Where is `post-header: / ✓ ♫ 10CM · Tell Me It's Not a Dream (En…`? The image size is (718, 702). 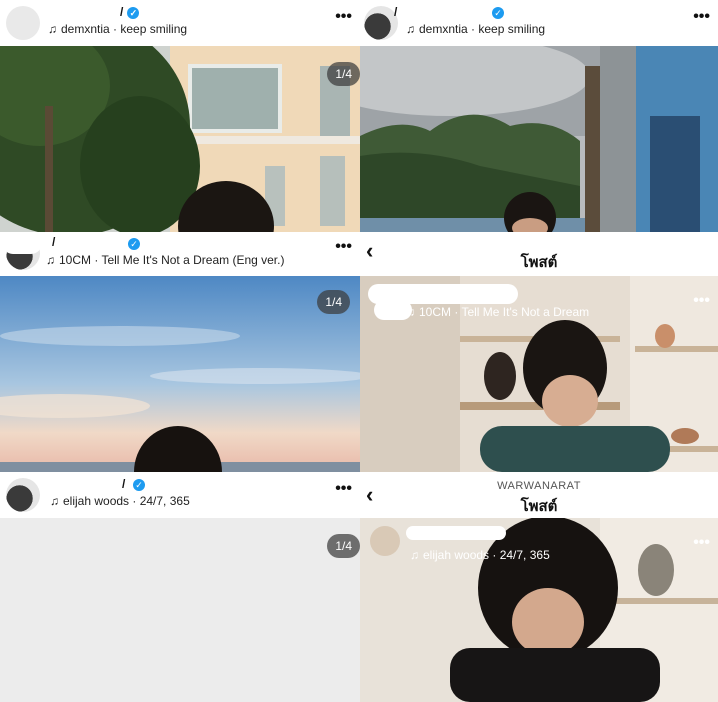 post-header: / ✓ ♫ 10CM · Tell Me It's Not a Dream (En… is located at coordinates (180, 255).